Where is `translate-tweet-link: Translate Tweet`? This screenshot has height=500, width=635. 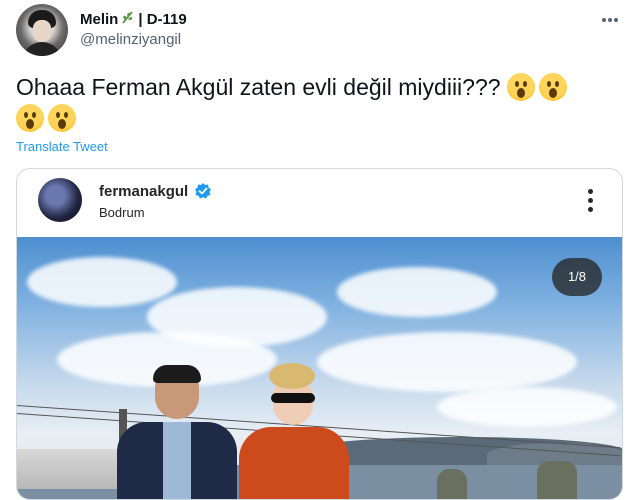 translate-tweet-link: Translate Tweet is located at coordinates (62, 146).